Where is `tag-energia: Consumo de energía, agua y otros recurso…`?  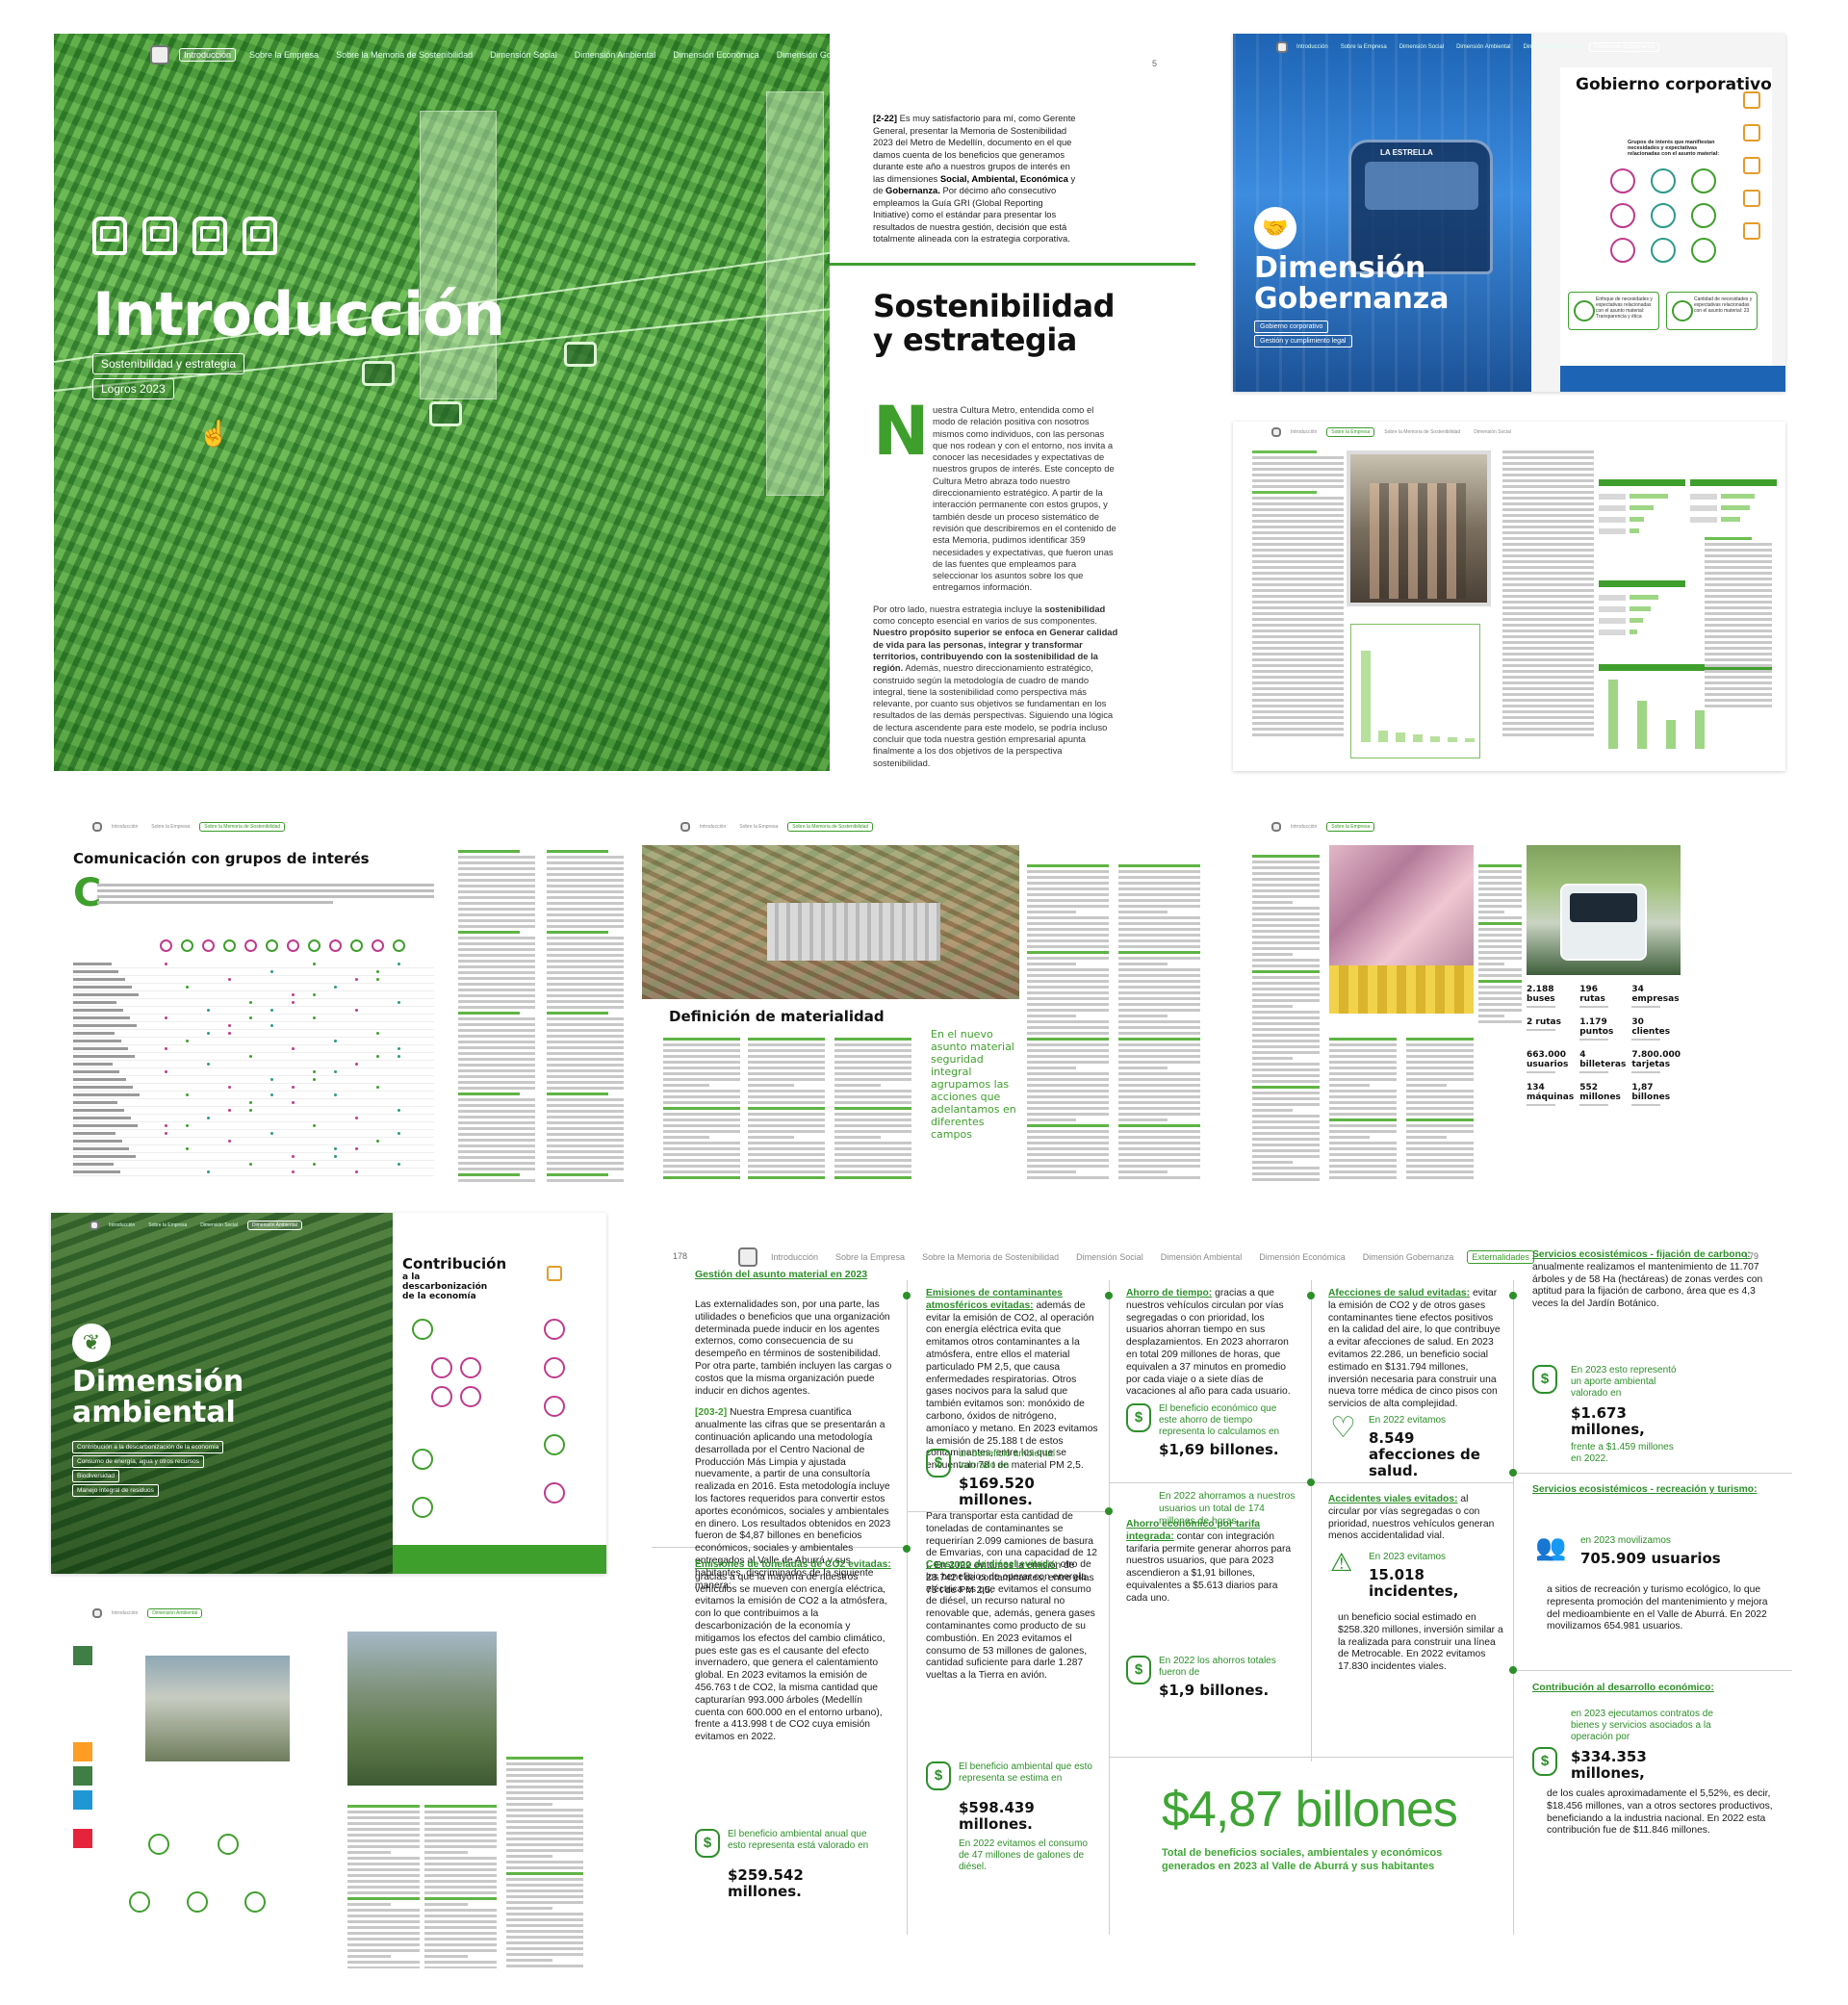
tag-energia: Consumo de energía, agua y otros recurso… is located at coordinates (138, 1461).